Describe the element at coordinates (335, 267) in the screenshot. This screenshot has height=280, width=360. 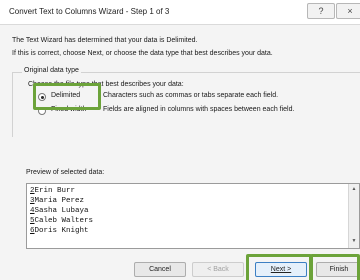
I see `finish-highlight-box` at that location.